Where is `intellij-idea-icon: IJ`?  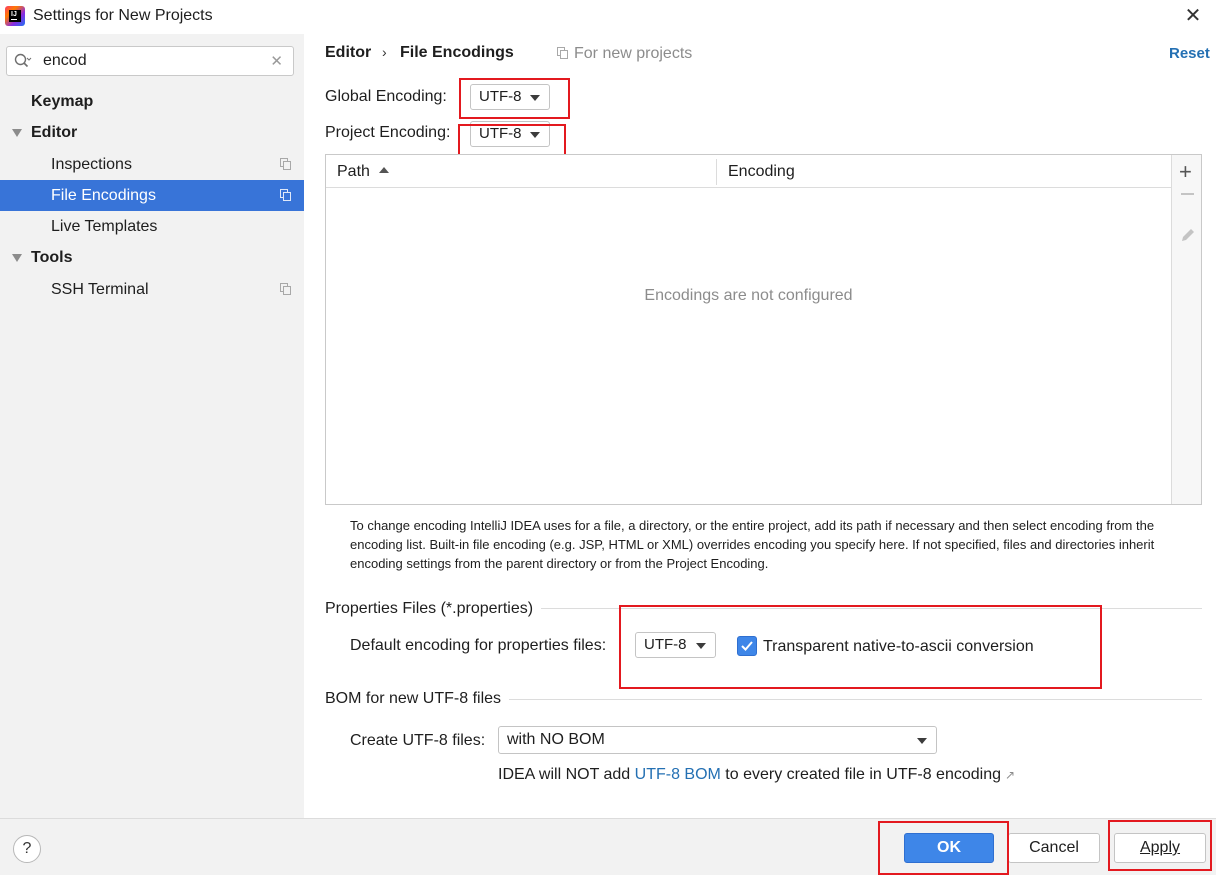
intellij-idea-icon: IJ is located at coordinates (15, 16).